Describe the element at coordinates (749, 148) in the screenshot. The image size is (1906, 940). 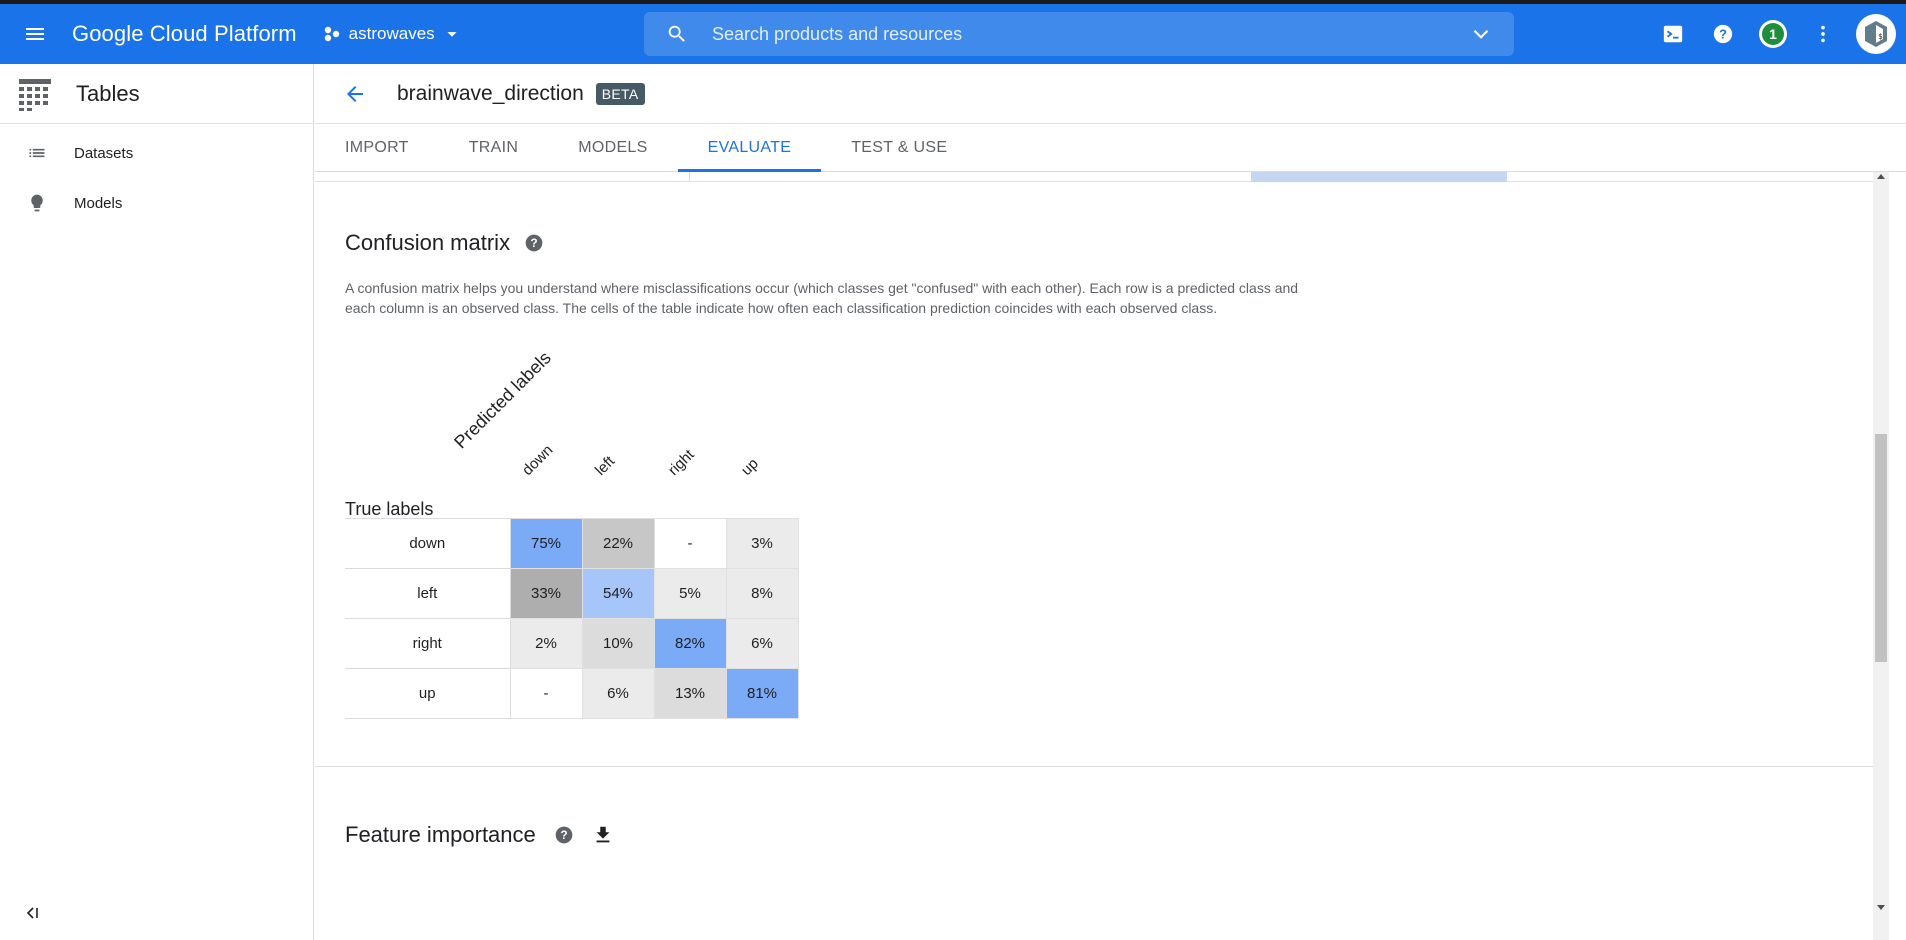
I see `tab-evaluate: EVALUATE` at that location.